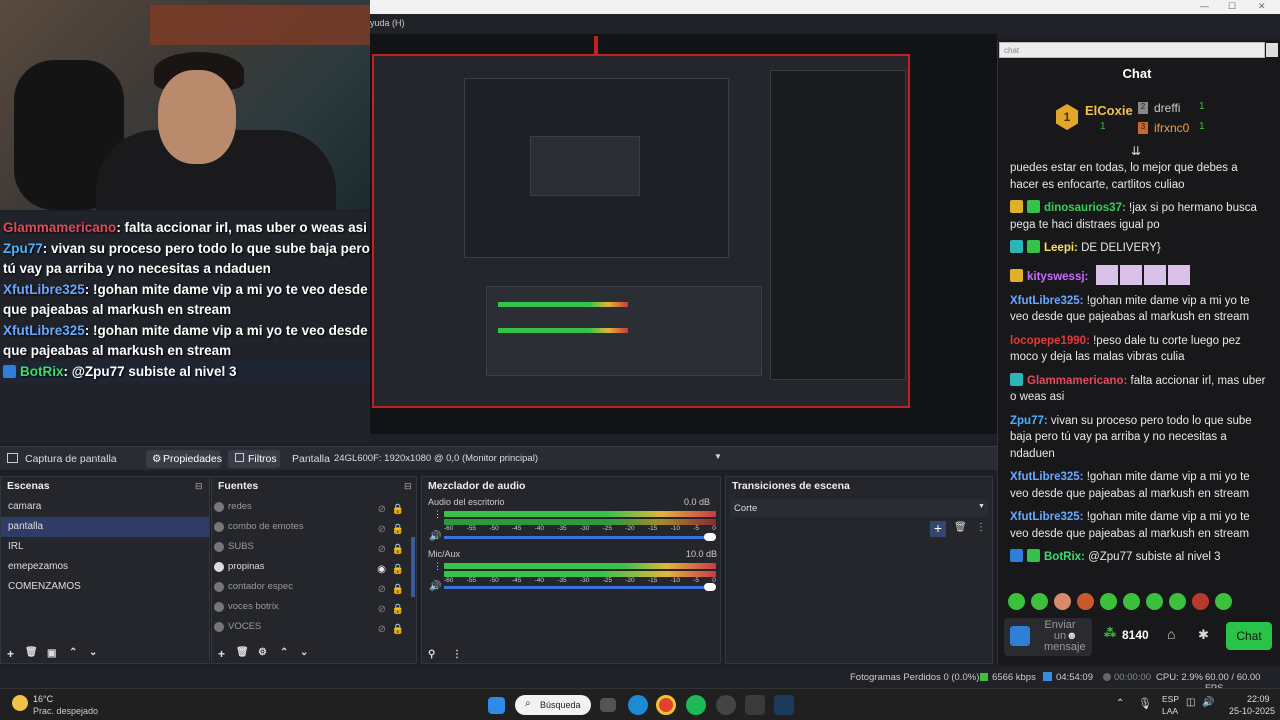 The width and height of the screenshot is (1280, 720). Describe the element at coordinates (387, 23) in the screenshot. I see `menu-help: yuda (H)` at that location.